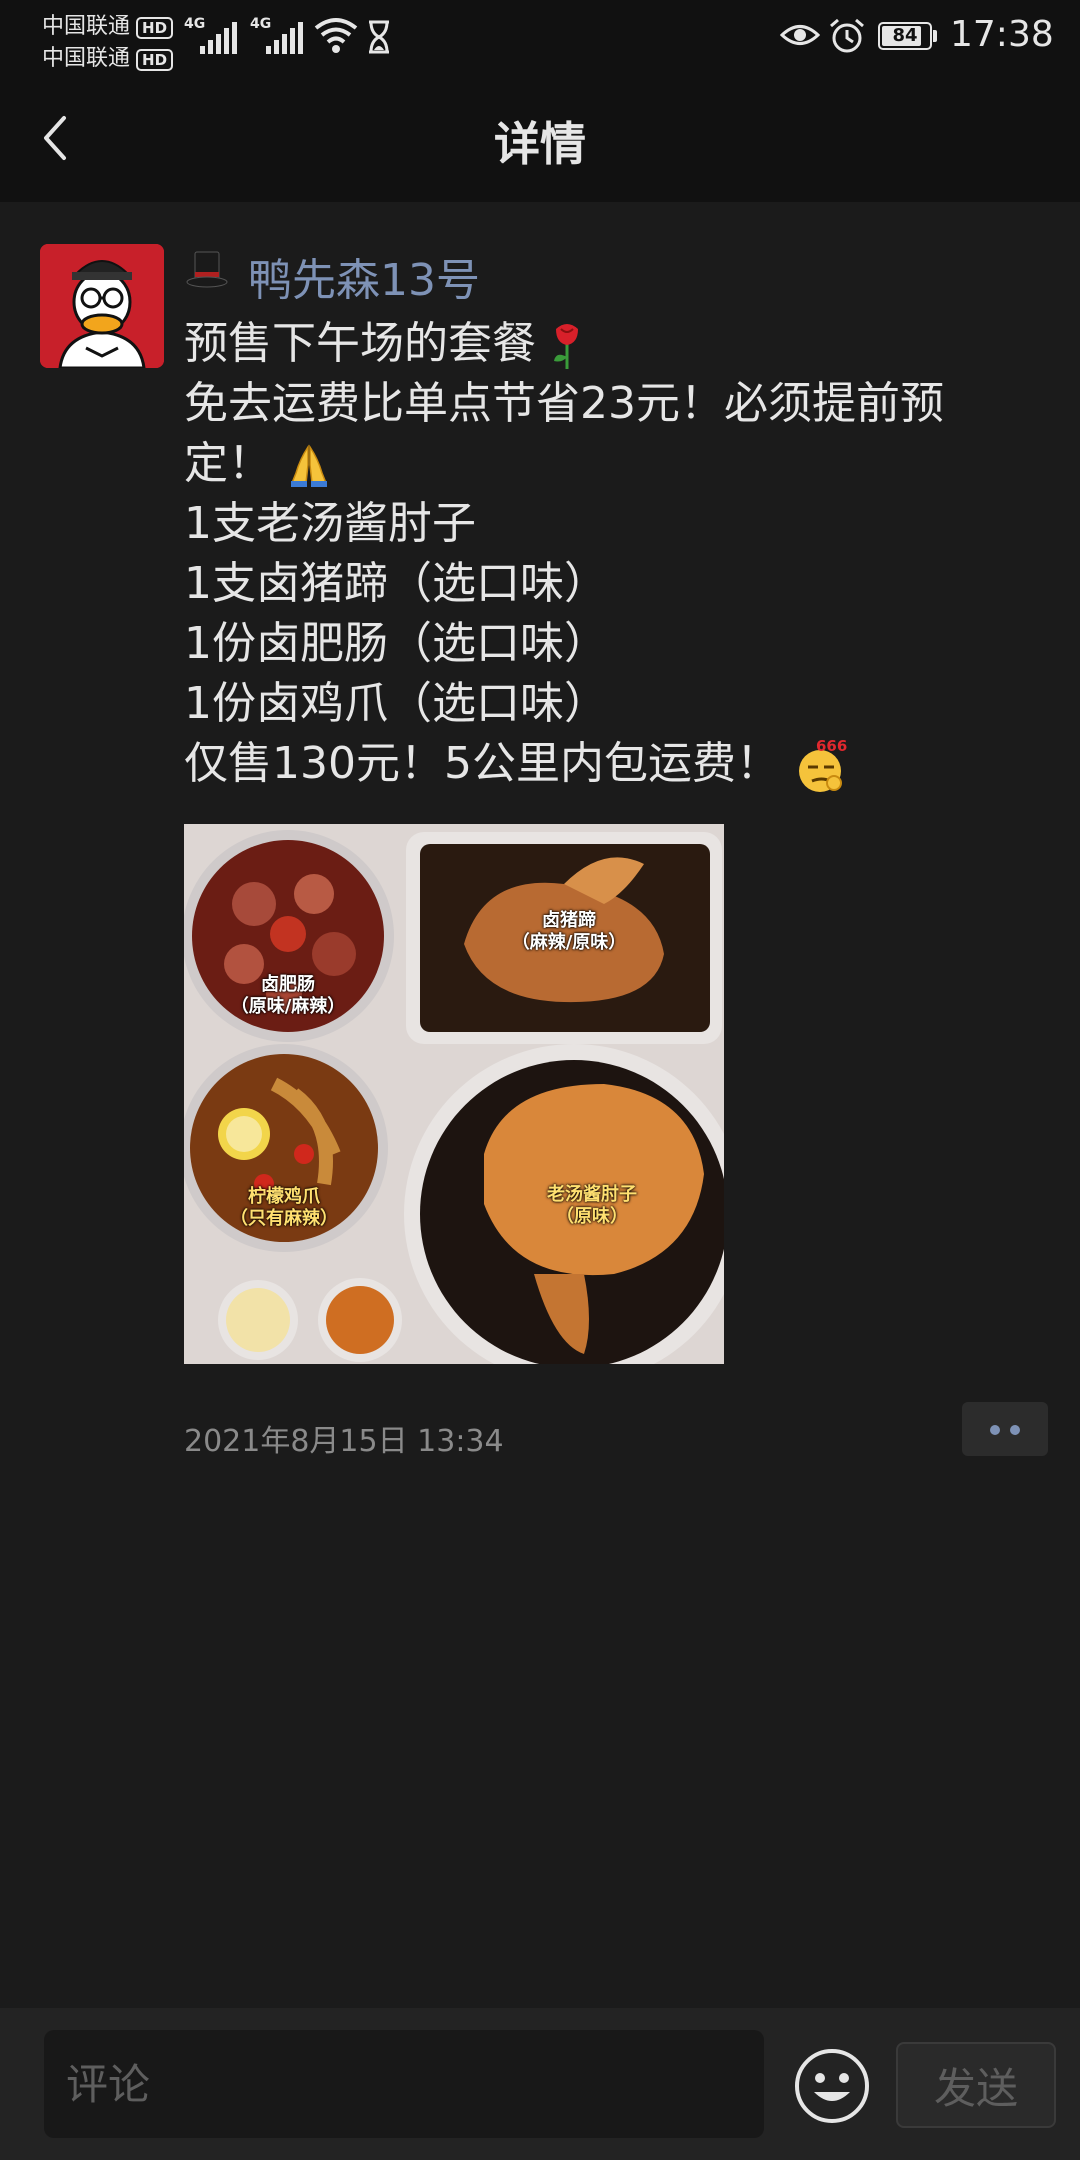 The height and width of the screenshot is (2160, 1080). I want to click on rose-emoji-icon, so click(566, 346).